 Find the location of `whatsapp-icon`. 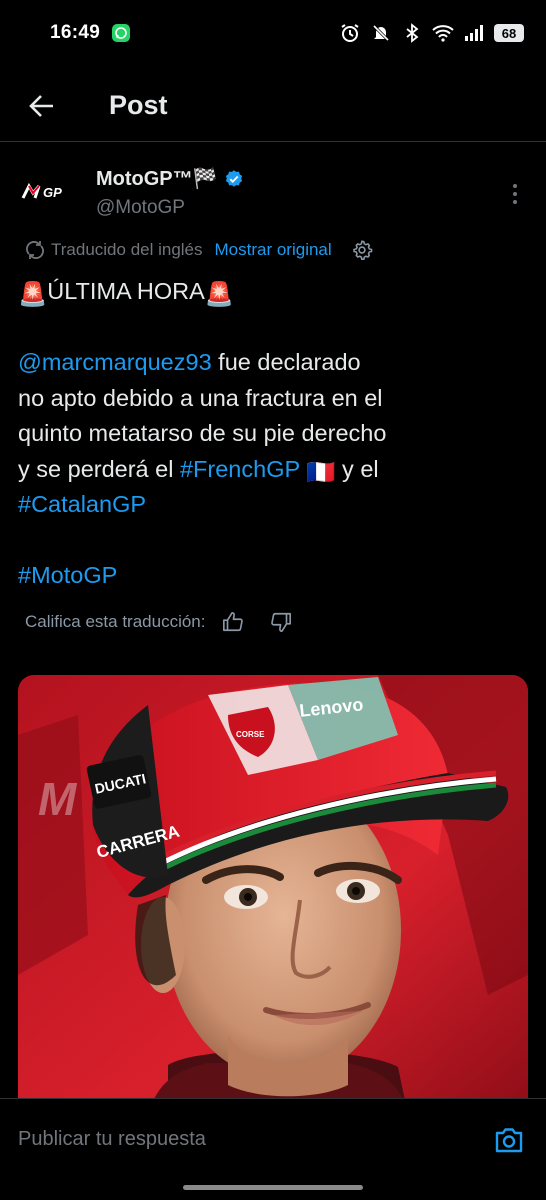

whatsapp-icon is located at coordinates (121, 33).